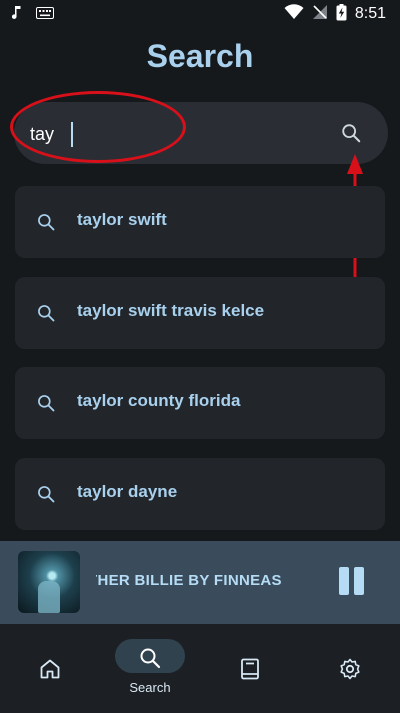 This screenshot has height=713, width=400. Describe the element at coordinates (352, 581) in the screenshot. I see `pause-button` at that location.